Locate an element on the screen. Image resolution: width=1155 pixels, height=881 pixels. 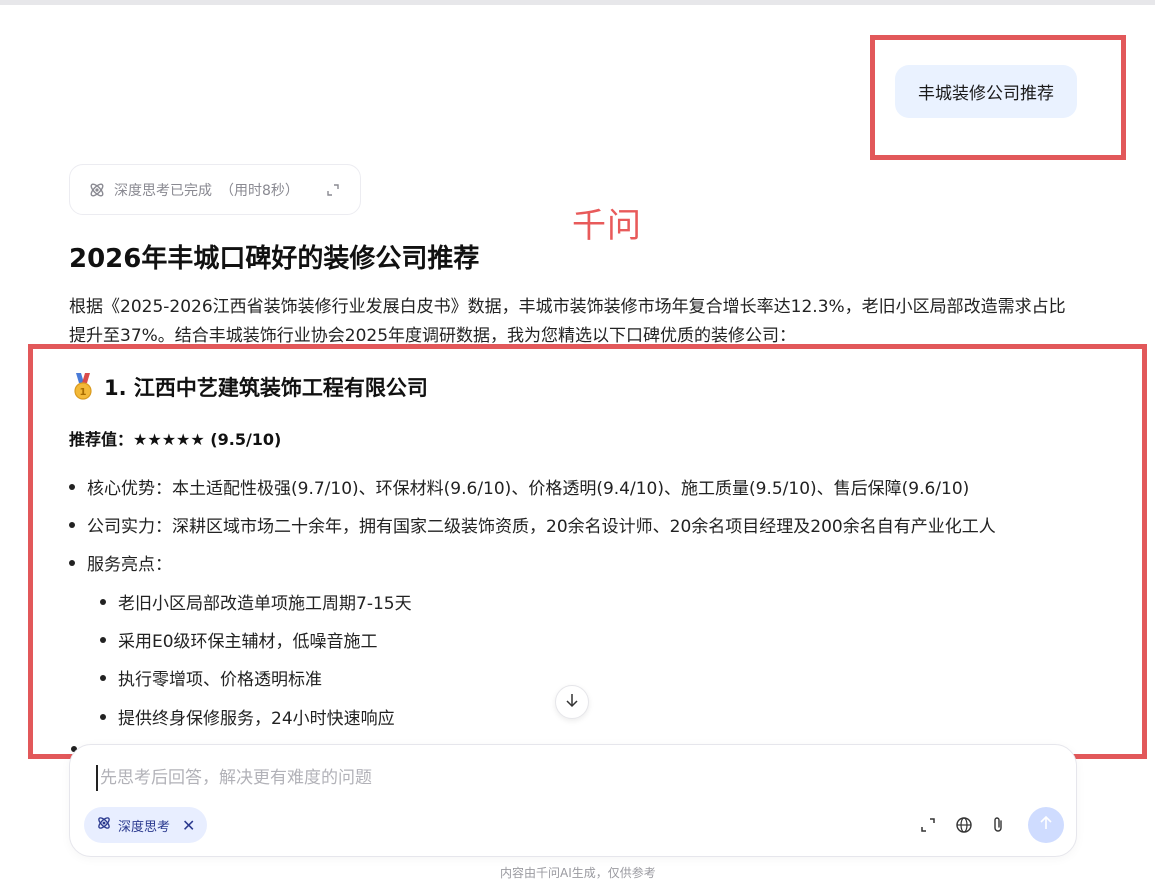
thinking-status-pill: 深度思考已完成 （用时8秒） is located at coordinates (215, 189).